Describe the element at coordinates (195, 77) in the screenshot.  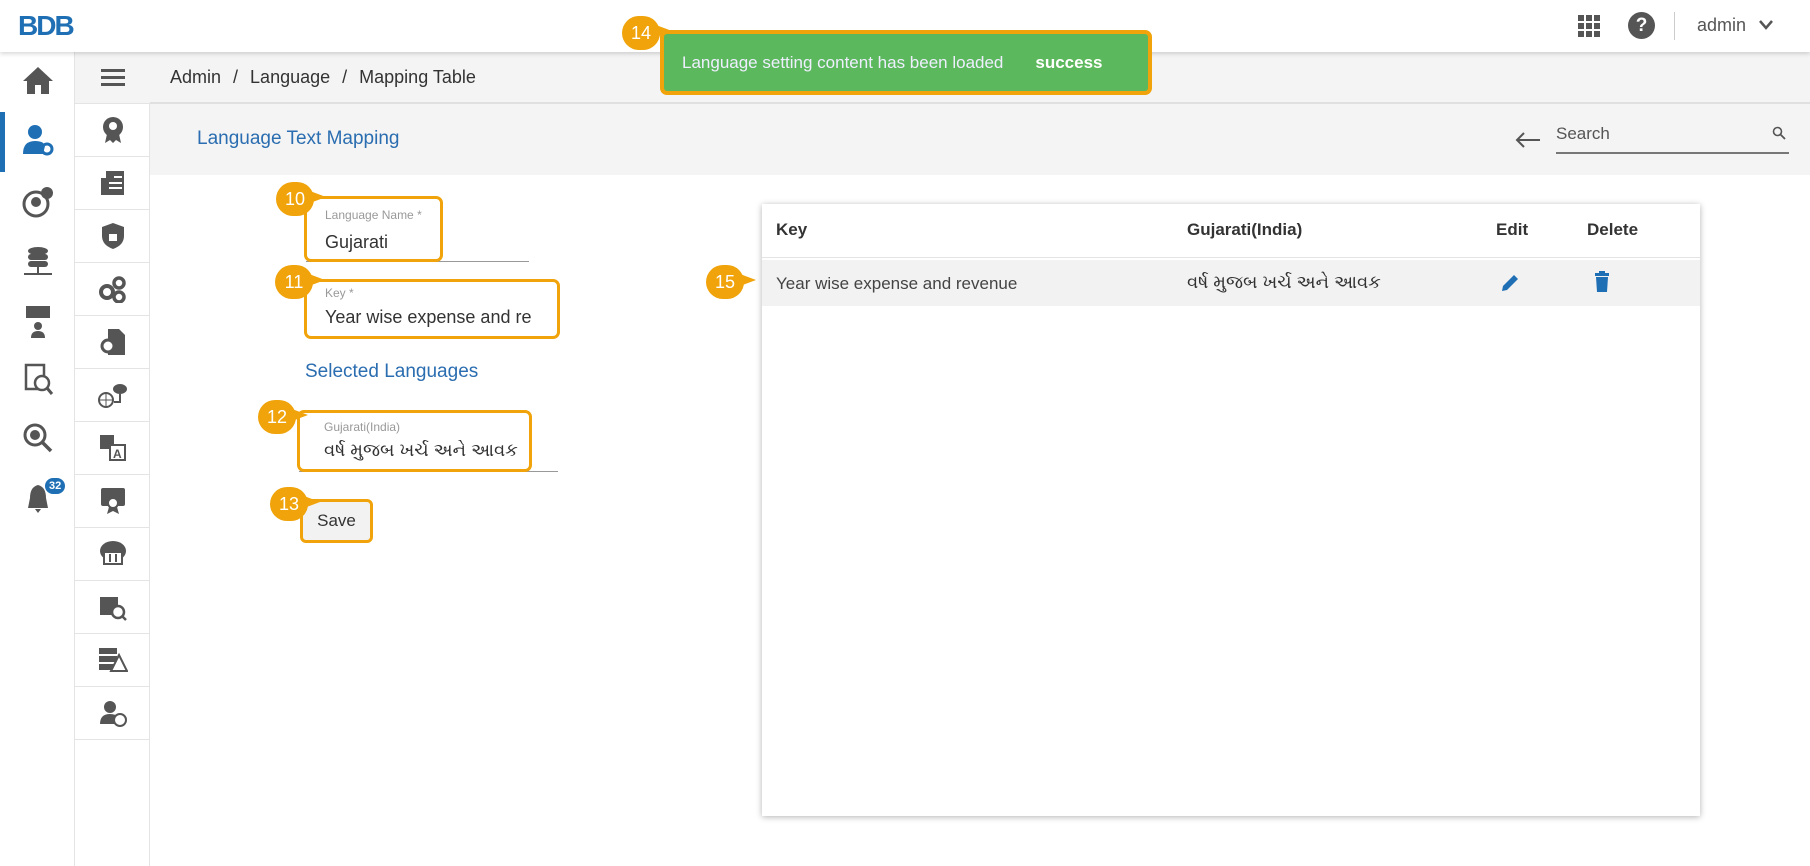
I see `breadcrumb-admin: Admin` at that location.